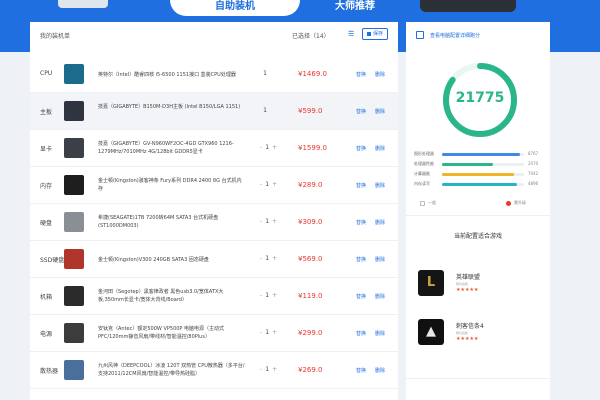 The image size is (600, 400). I want to click on selected-count: 已选择（14）, so click(311, 36).